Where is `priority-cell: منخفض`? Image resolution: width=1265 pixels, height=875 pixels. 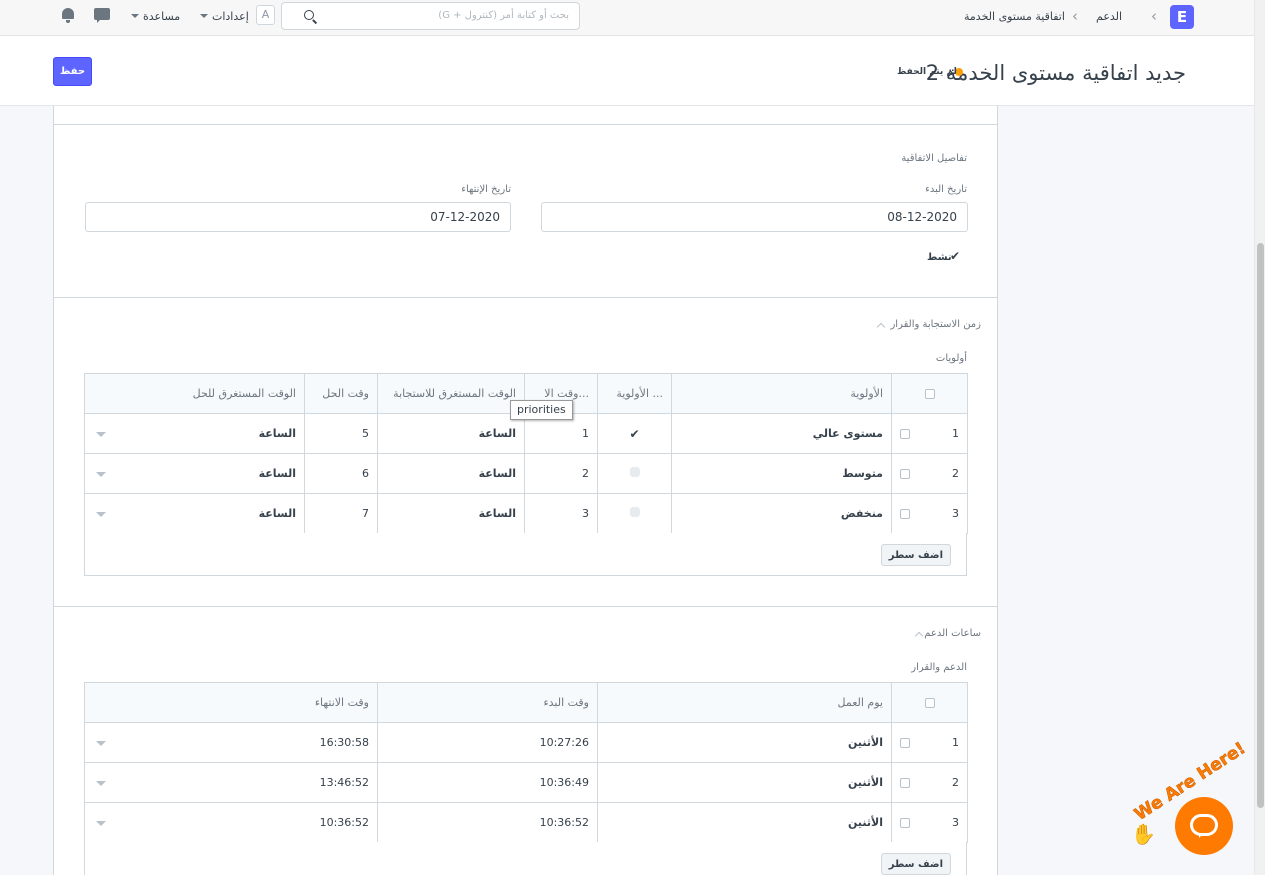
priority-cell: منخفض is located at coordinates (781, 513).